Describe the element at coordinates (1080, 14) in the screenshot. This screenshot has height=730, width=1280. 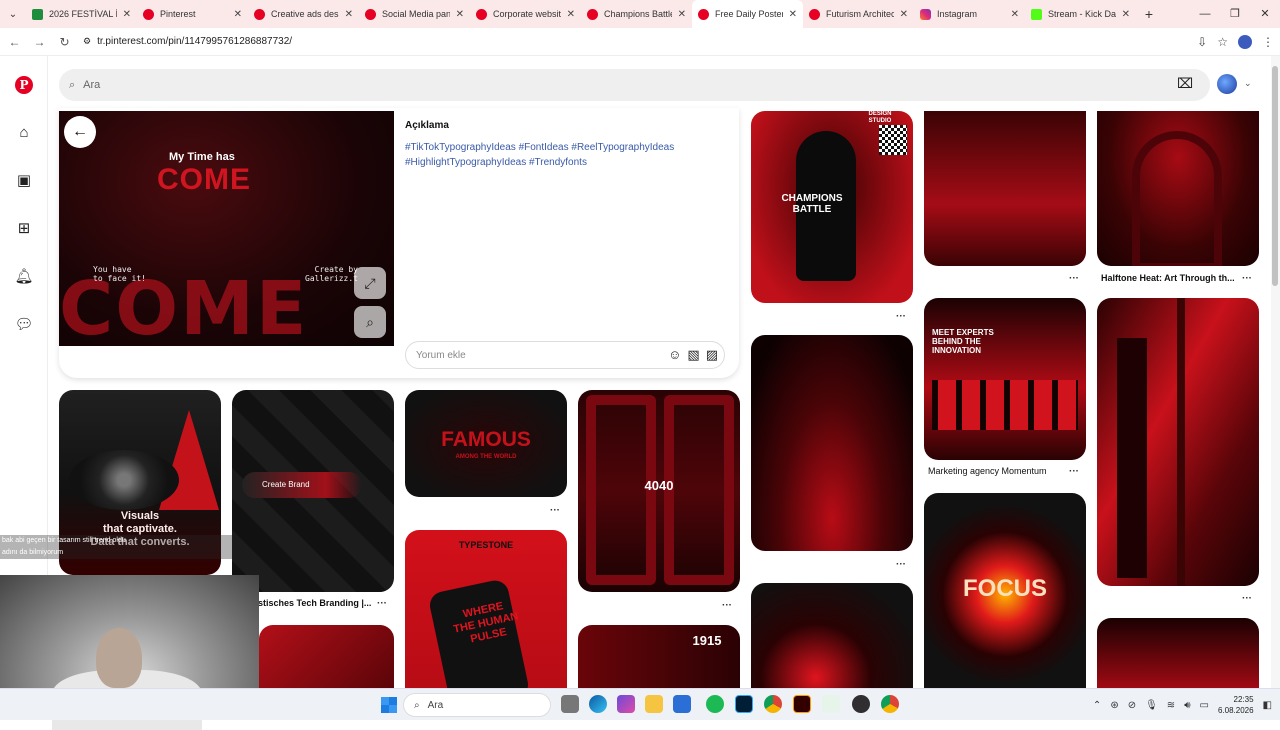
I see `tab-9: Stream - Kick Das ✕` at that location.